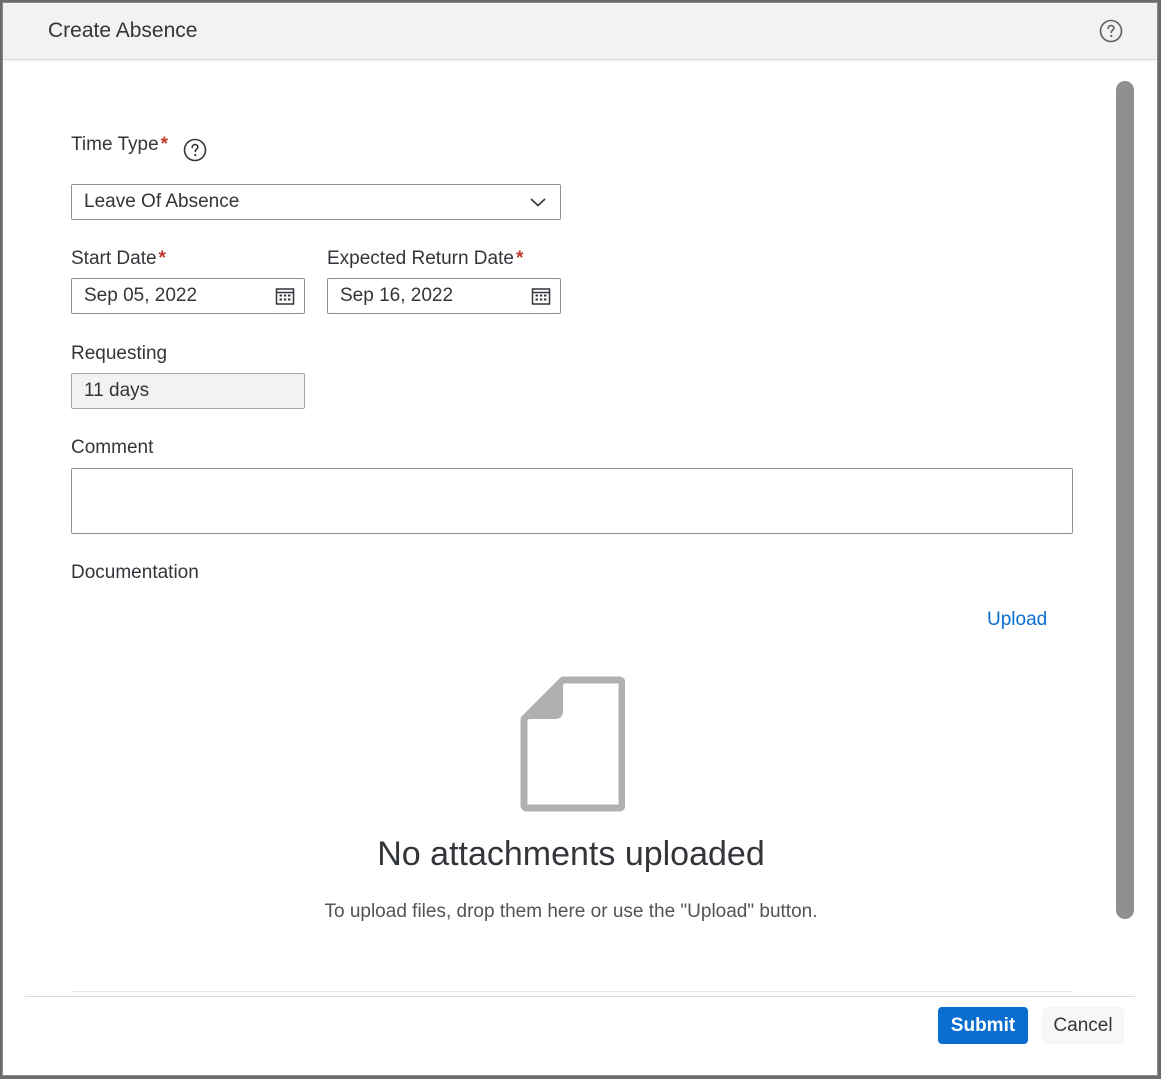 The image size is (1161, 1079). What do you see at coordinates (1083, 1025) in the screenshot?
I see `cancel-button: Cancel` at bounding box center [1083, 1025].